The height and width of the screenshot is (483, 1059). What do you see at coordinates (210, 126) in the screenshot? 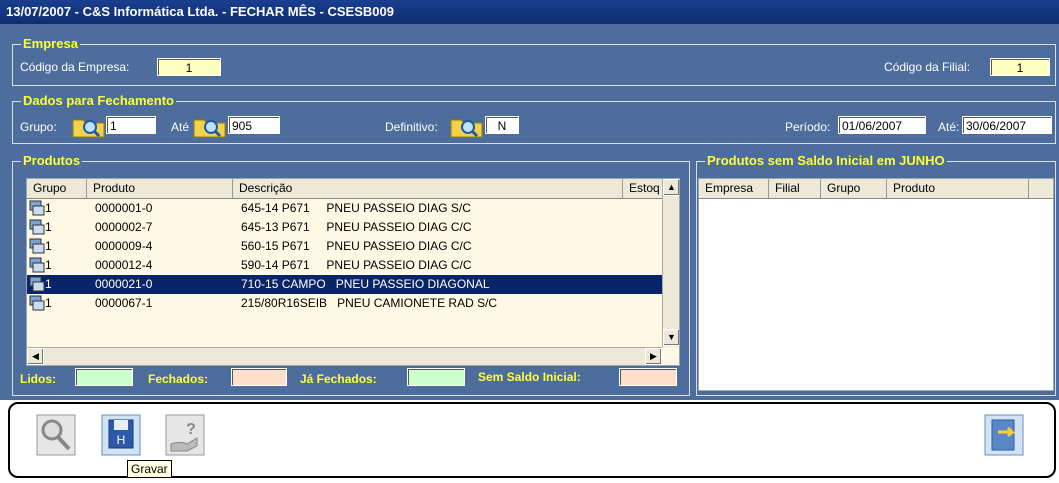
I see `ate-search-folder-icon` at bounding box center [210, 126].